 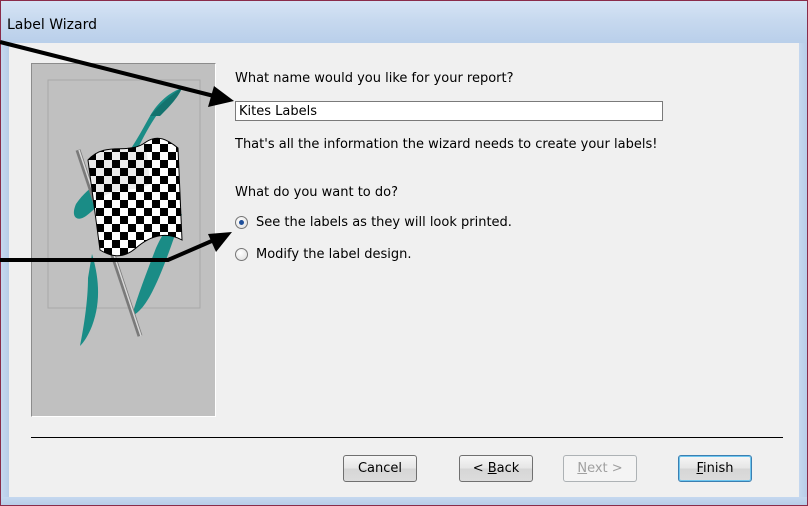 I want to click on annotation-arrows, so click(x=117, y=151).